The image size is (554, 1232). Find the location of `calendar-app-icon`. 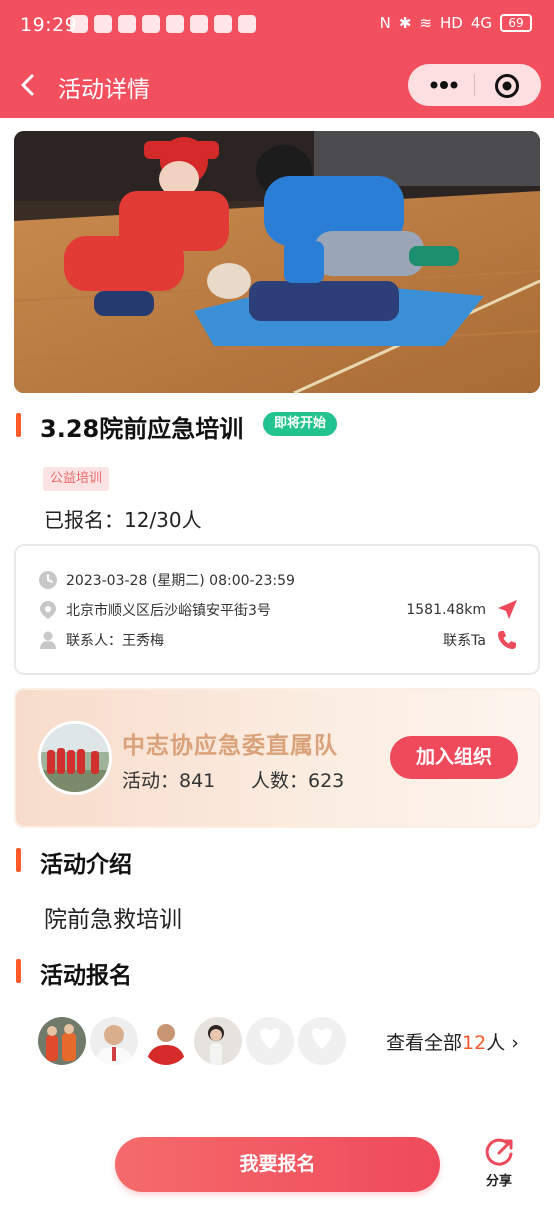

calendar-app-icon is located at coordinates (223, 24).